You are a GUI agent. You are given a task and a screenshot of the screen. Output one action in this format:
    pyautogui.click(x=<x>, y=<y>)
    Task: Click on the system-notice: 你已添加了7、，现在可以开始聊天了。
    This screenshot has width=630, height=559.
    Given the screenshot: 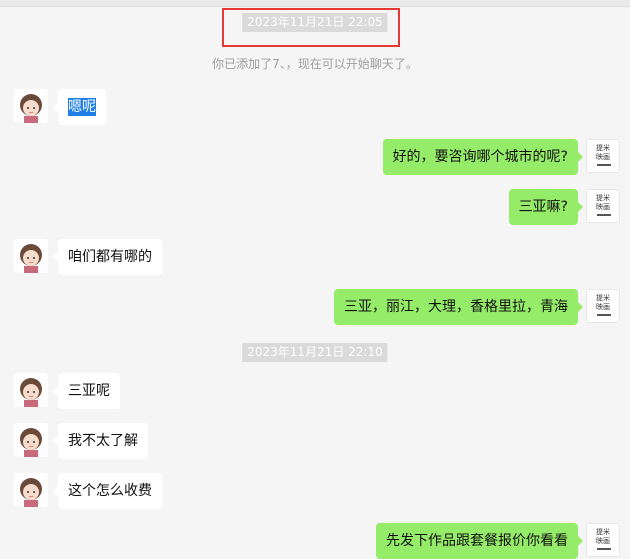 What is the action you would take?
    pyautogui.click(x=315, y=64)
    